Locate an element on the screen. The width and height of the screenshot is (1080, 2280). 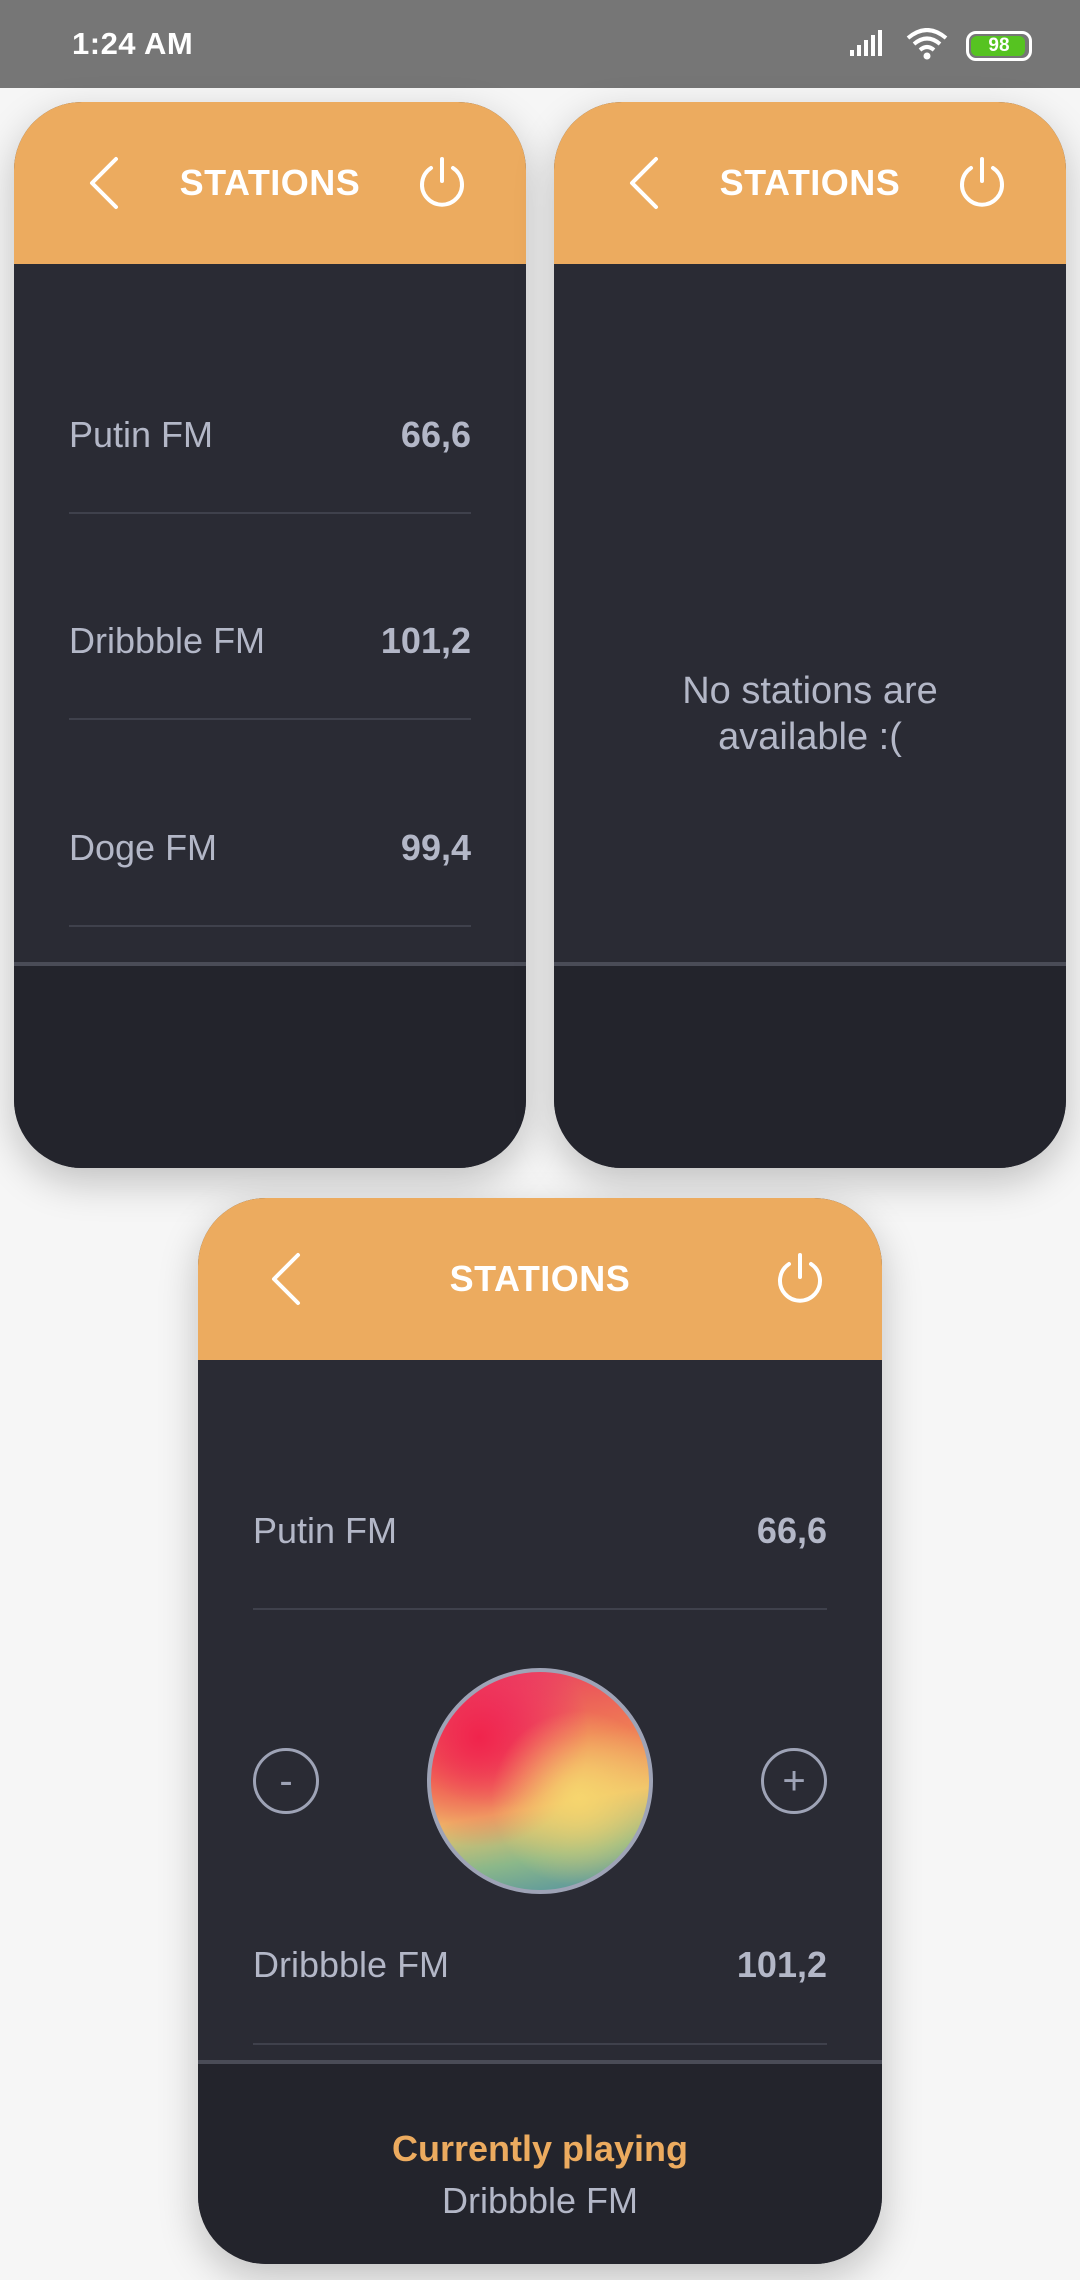
station-row-active: Dribbble FM 101,2 is located at coordinates (540, 1964).